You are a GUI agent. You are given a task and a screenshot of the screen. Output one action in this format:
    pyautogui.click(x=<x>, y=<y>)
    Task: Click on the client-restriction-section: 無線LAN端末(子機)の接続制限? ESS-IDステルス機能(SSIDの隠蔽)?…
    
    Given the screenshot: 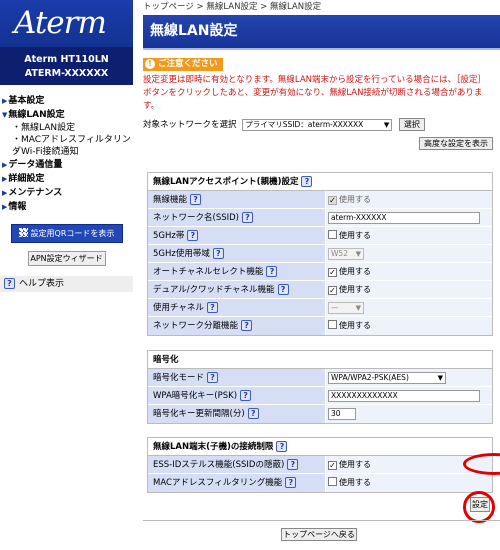 What is the action you would take?
    pyautogui.click(x=320, y=465)
    